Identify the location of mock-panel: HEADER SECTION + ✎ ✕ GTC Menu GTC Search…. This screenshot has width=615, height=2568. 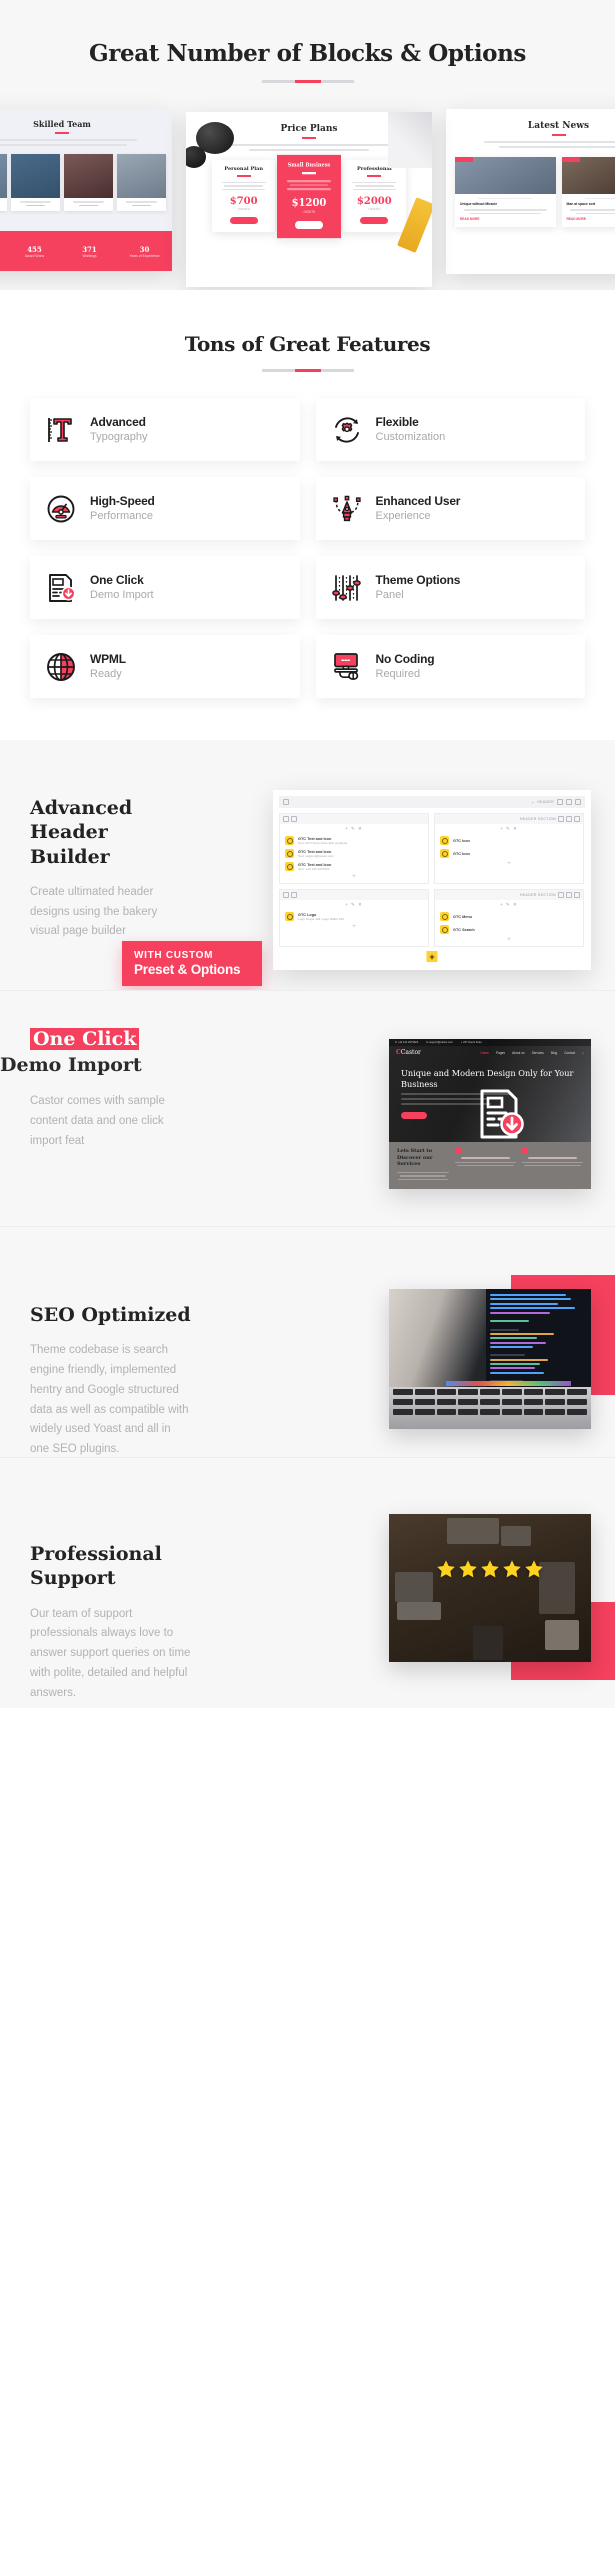
(509, 918).